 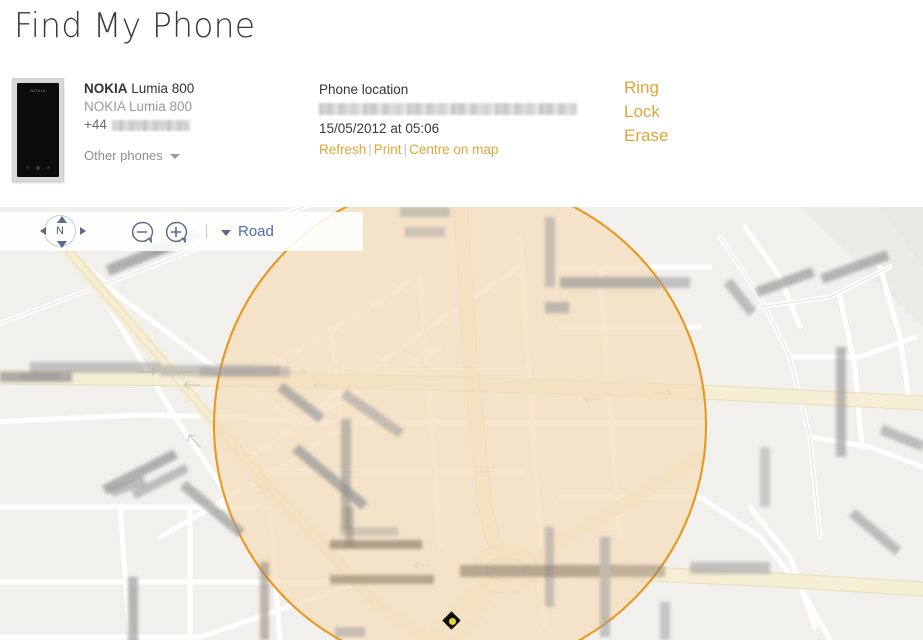 I want to click on back-key-icon, so click(x=27, y=167).